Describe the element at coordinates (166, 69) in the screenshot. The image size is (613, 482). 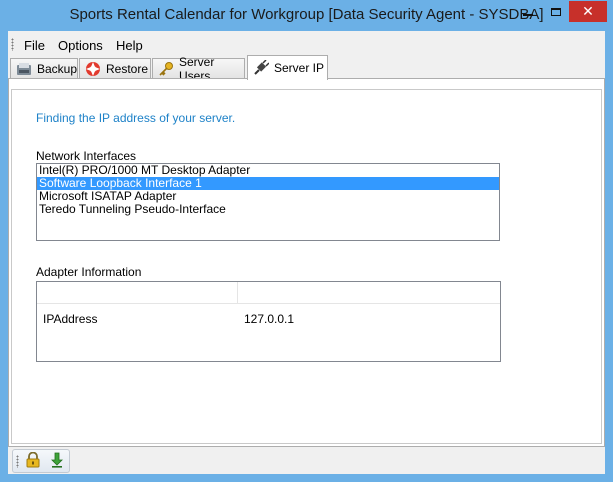
I see `key-icon` at that location.